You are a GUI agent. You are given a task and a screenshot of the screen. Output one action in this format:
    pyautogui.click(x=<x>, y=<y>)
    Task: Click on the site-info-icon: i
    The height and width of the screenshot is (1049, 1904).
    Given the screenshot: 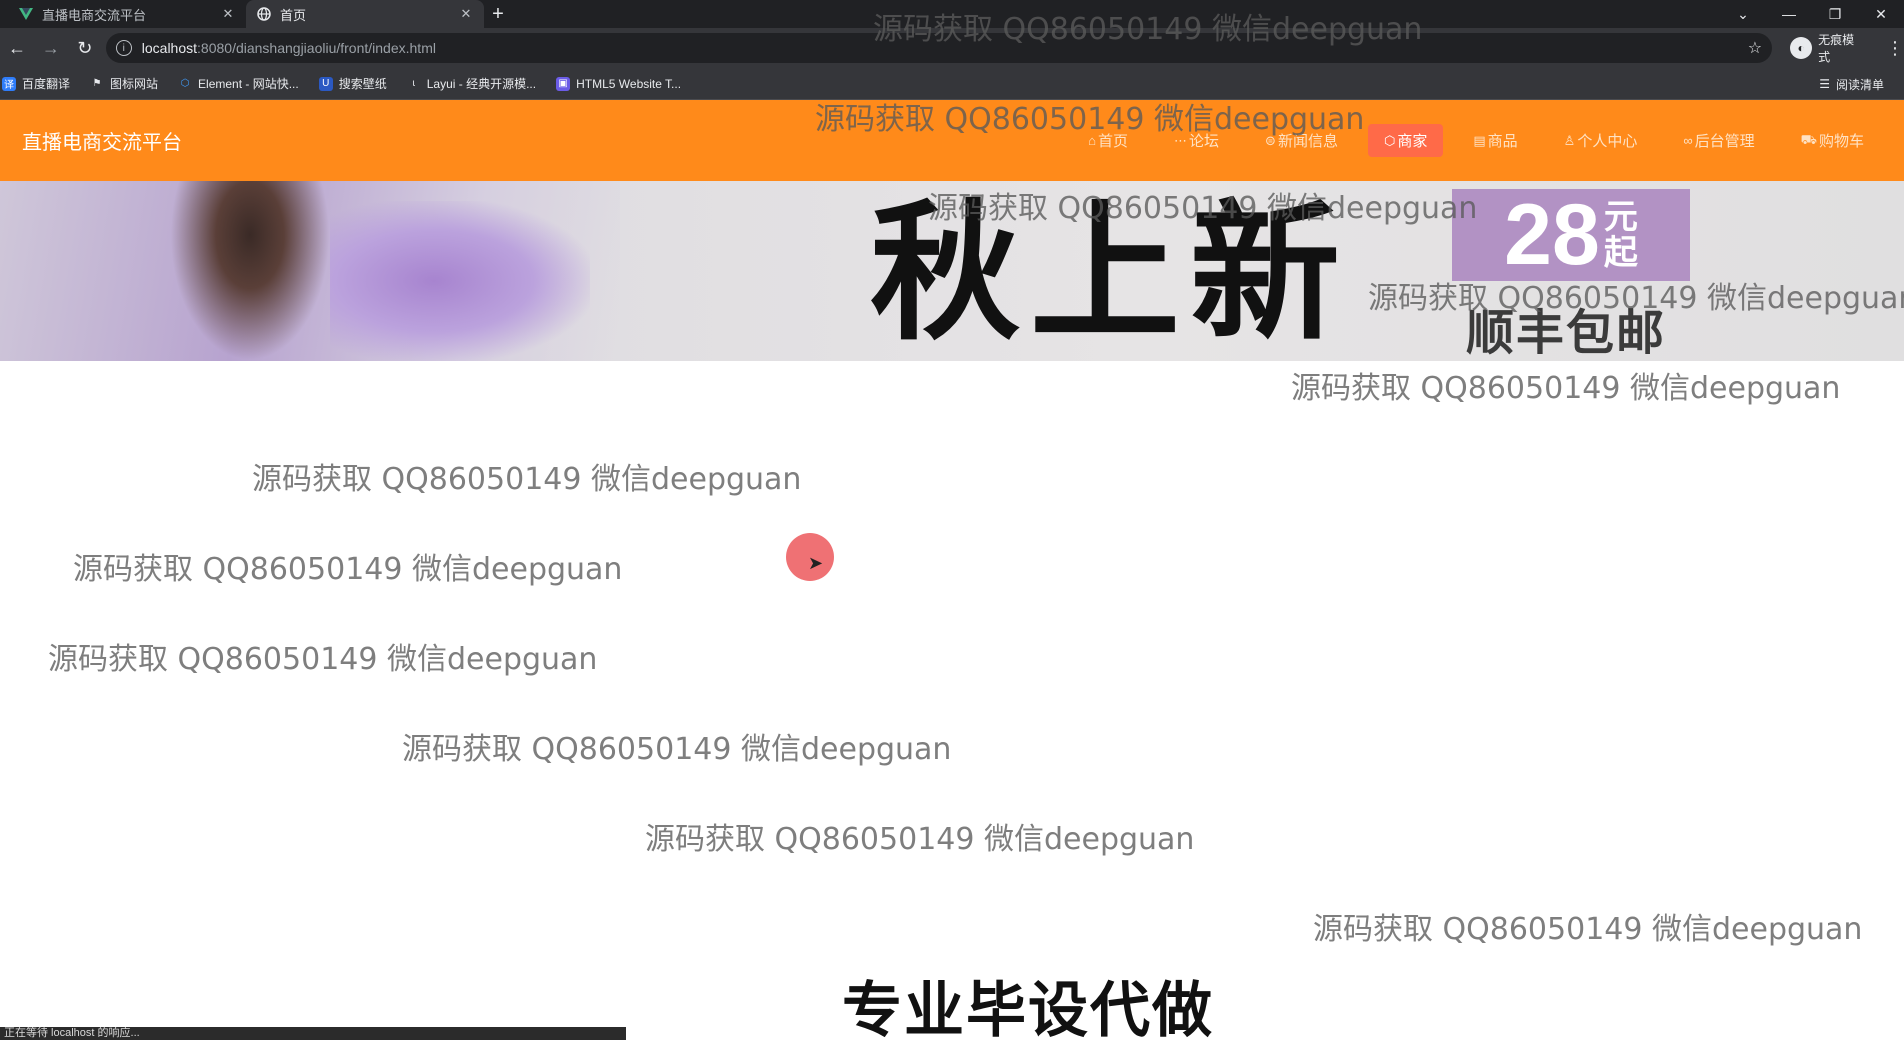 What is the action you would take?
    pyautogui.click(x=123, y=48)
    